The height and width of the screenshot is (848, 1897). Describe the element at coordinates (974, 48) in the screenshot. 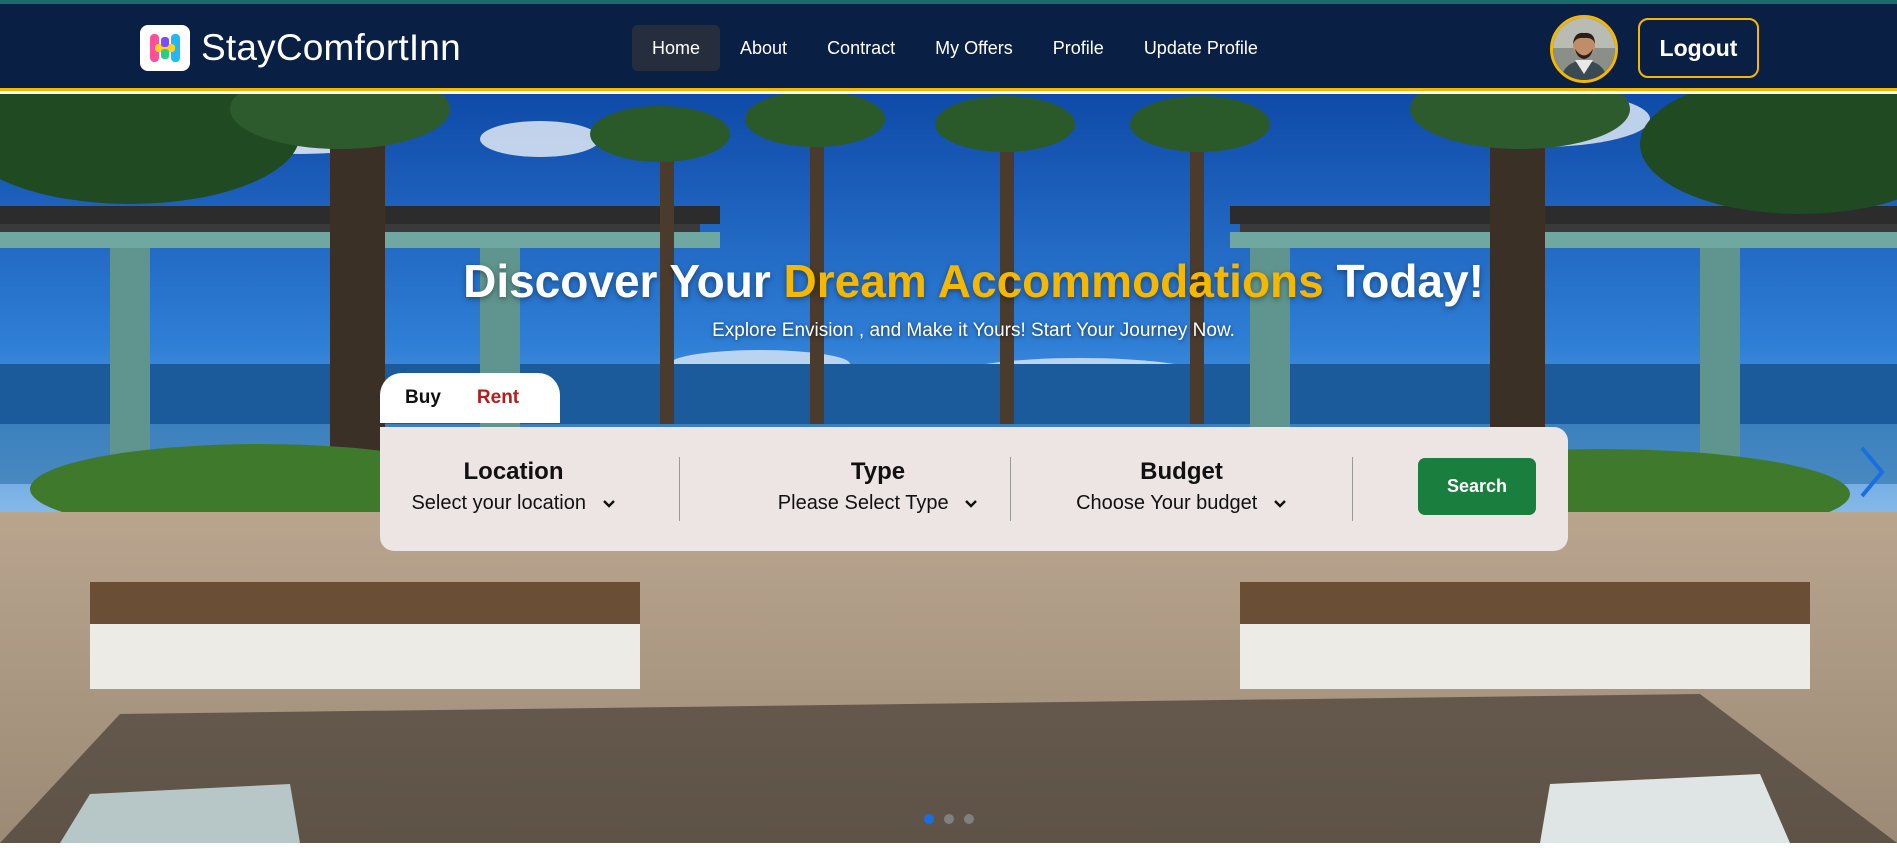

I see `nav-my-offers: My Offers` at that location.